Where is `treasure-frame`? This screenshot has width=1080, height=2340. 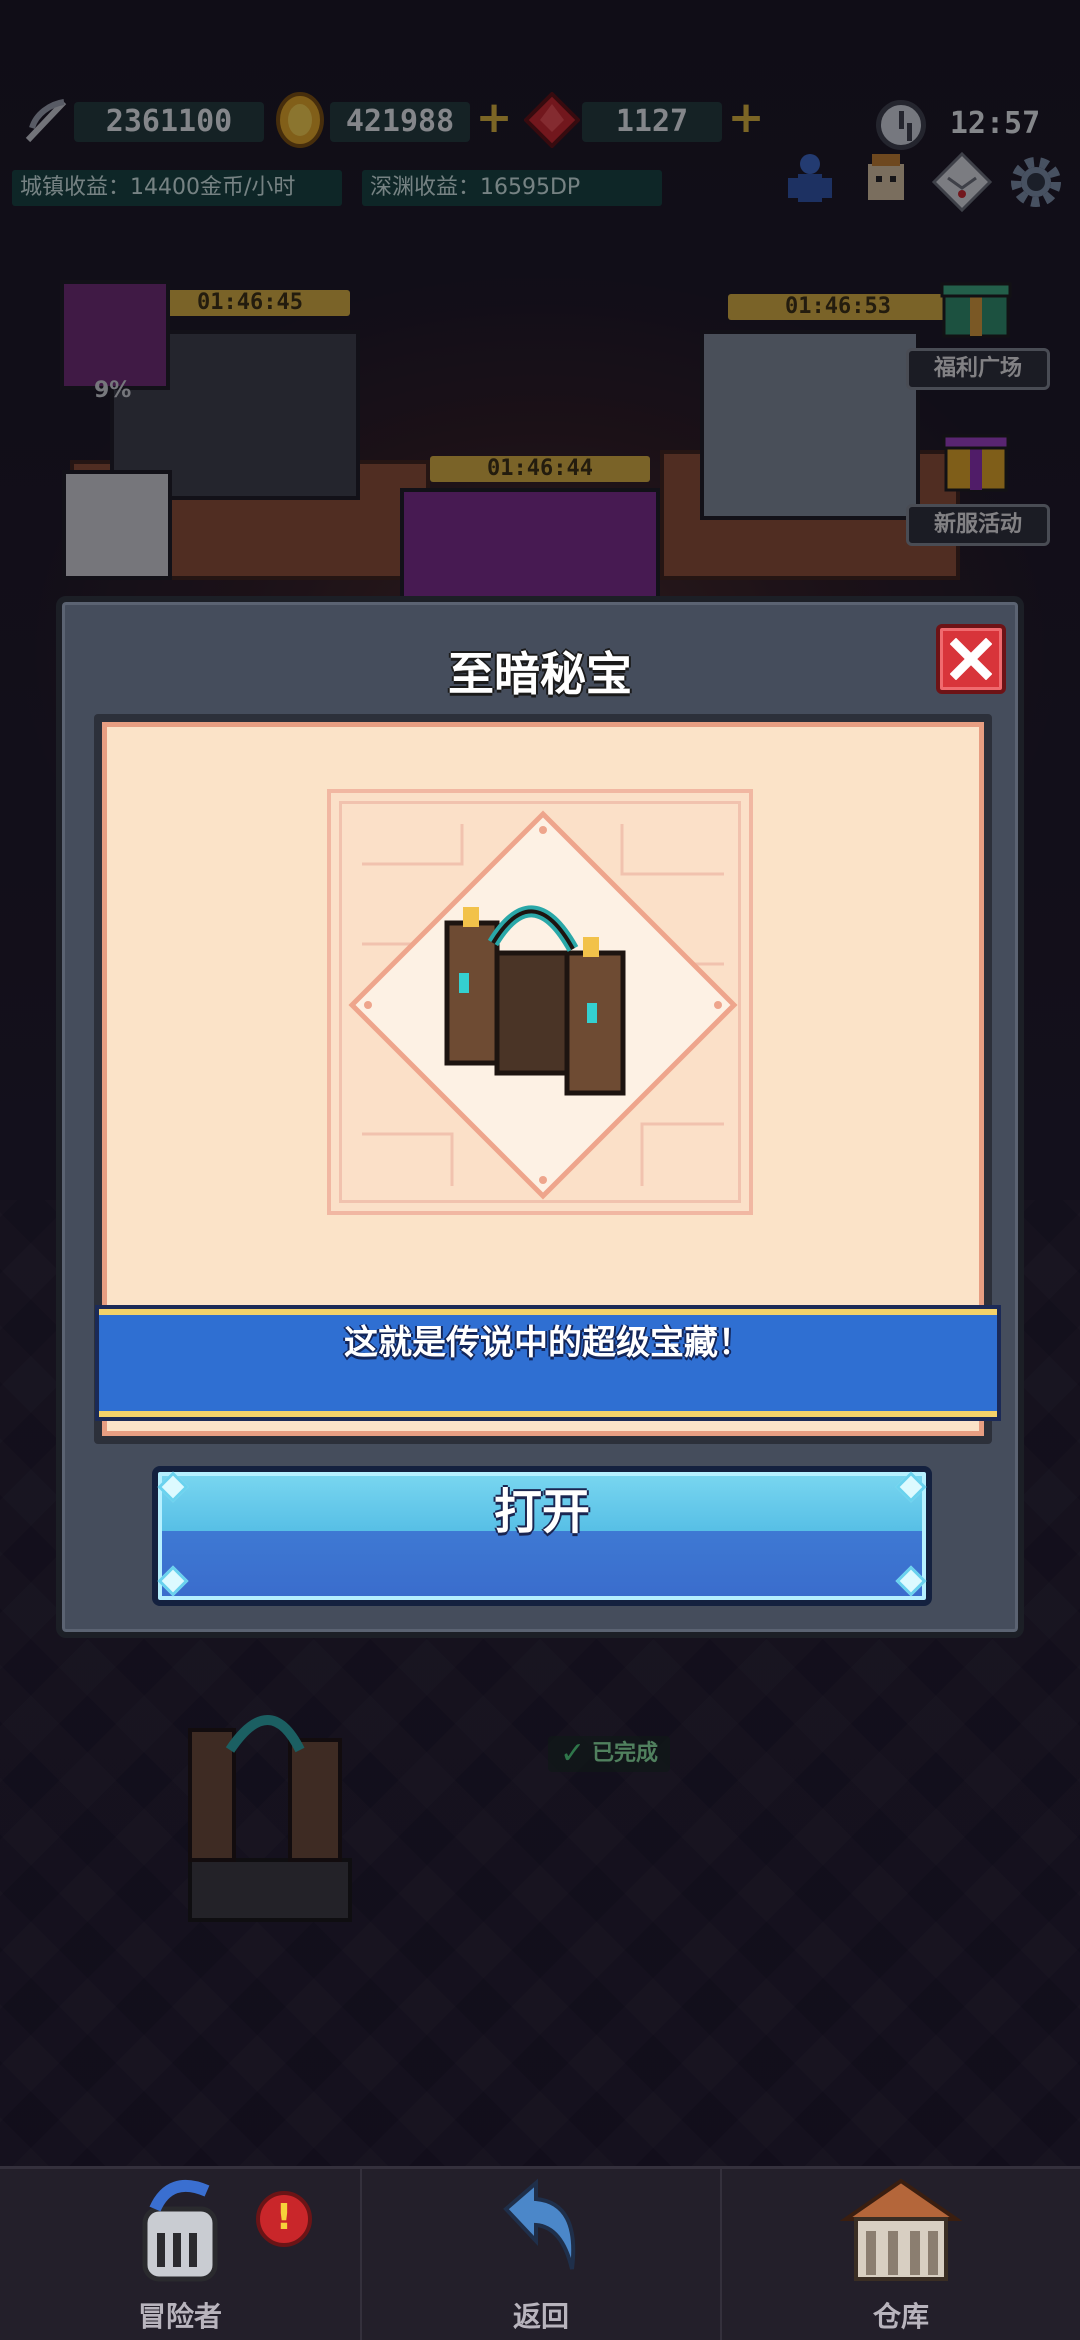
treasure-frame is located at coordinates (540, 1002).